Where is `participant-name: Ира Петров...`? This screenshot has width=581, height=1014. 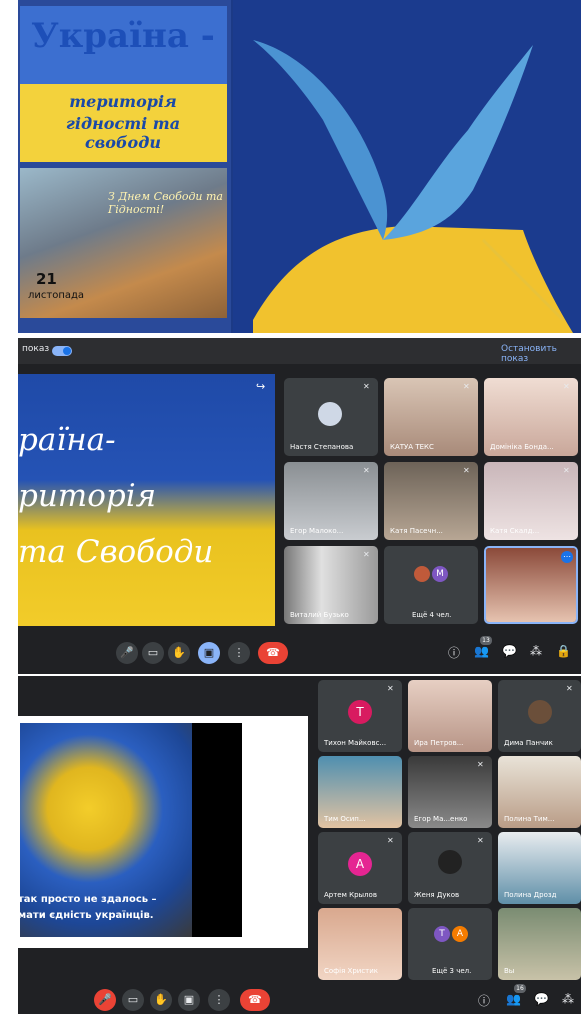
participant-name: Ира Петров... is located at coordinates (439, 743).